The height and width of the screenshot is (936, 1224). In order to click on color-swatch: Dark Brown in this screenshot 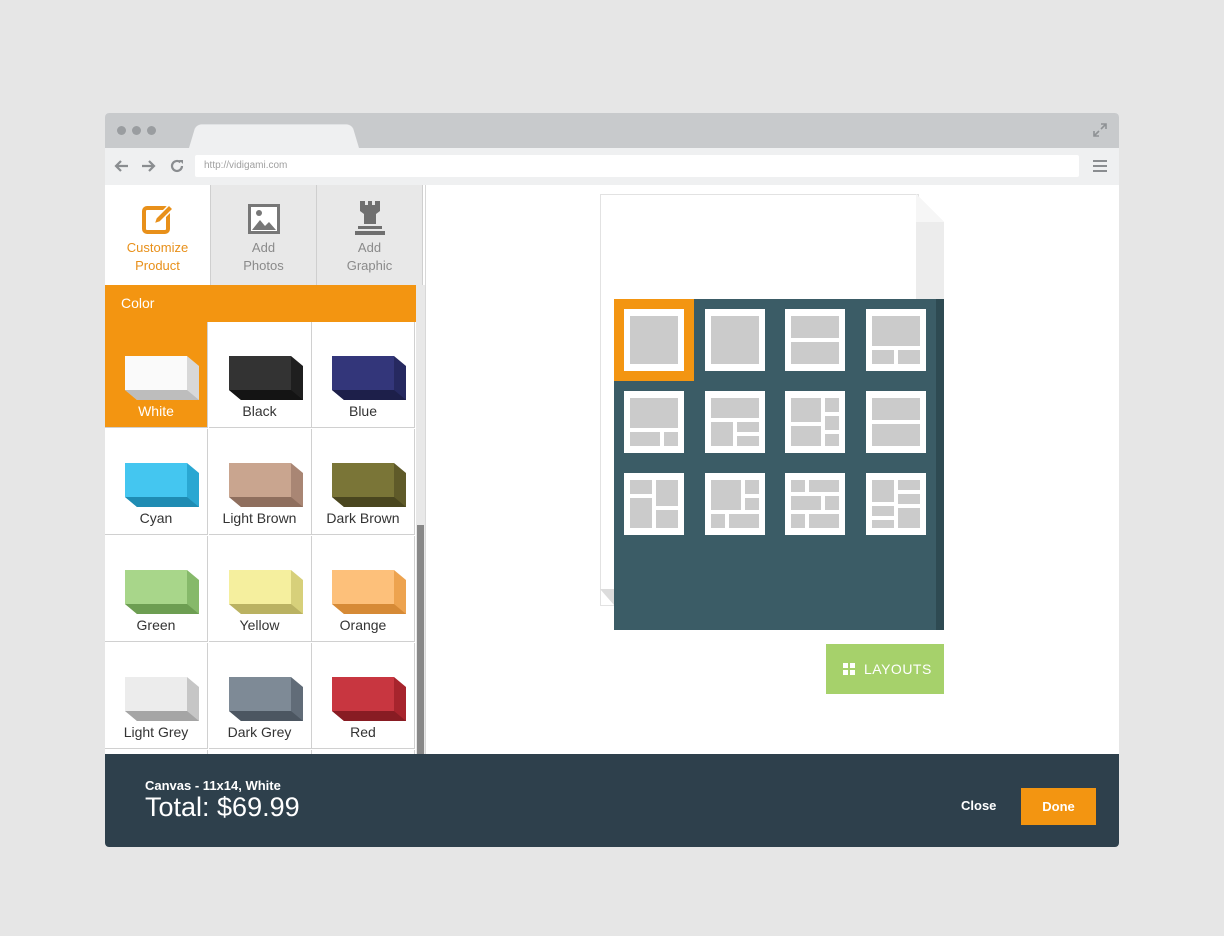, I will do `click(363, 482)`.